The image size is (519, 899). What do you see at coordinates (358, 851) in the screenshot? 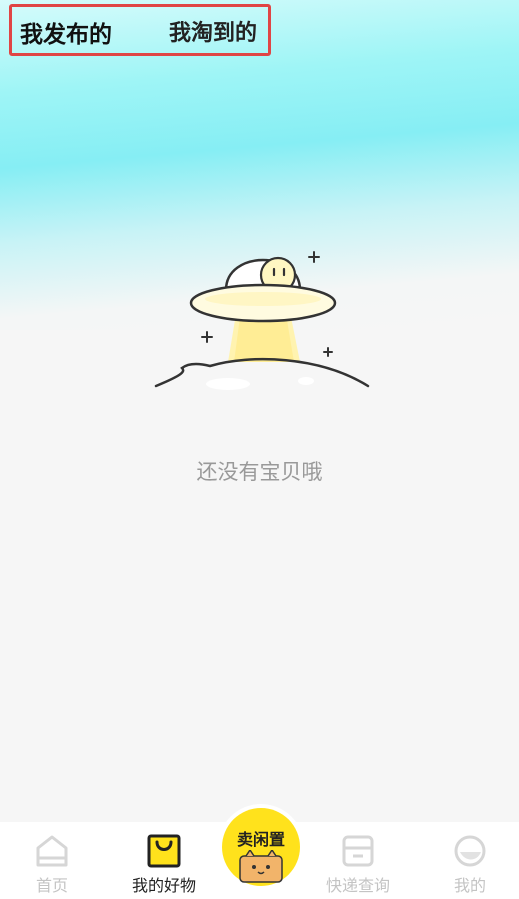
I see `package-icon` at bounding box center [358, 851].